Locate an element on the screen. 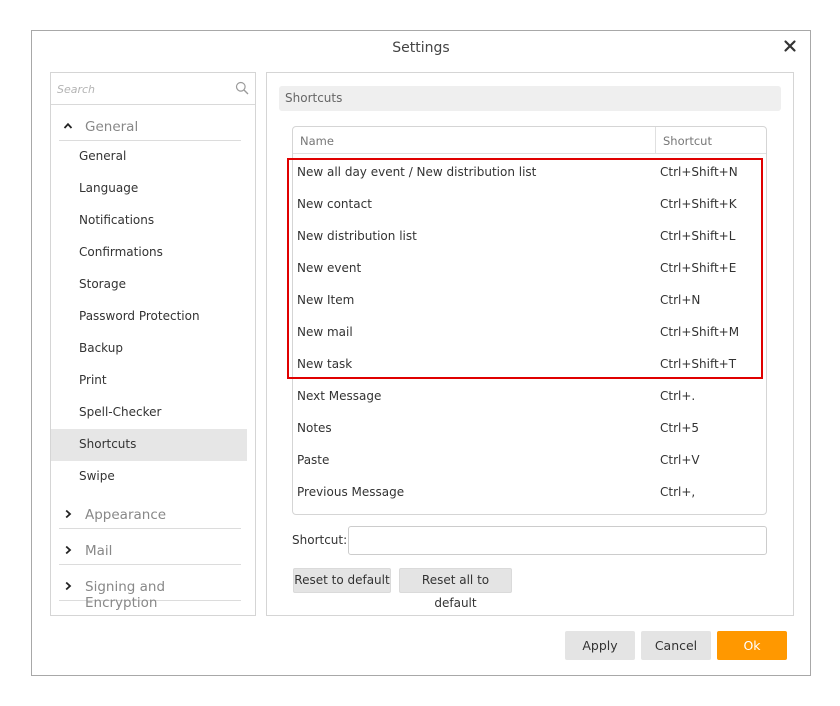  row-shortcut: Ctrl+Shift+M is located at coordinates (700, 332).